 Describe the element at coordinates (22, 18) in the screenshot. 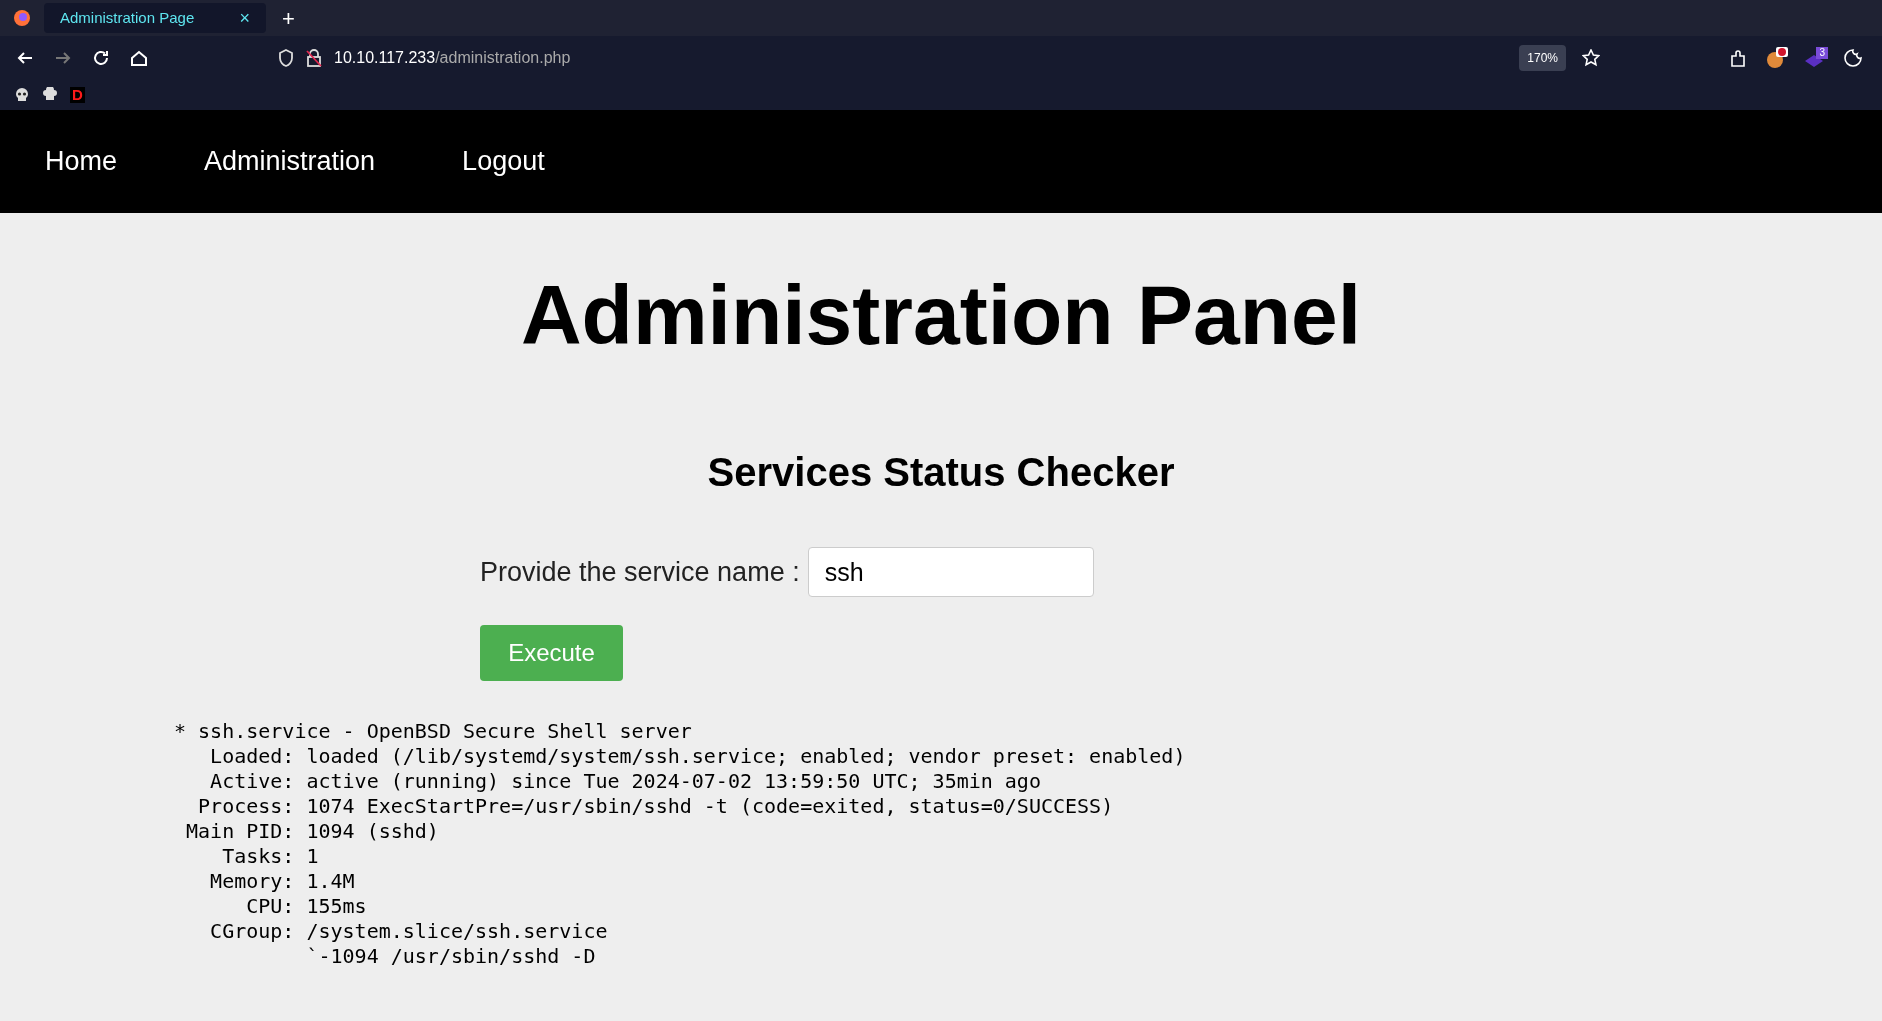

I see `browser-logo-icon` at that location.